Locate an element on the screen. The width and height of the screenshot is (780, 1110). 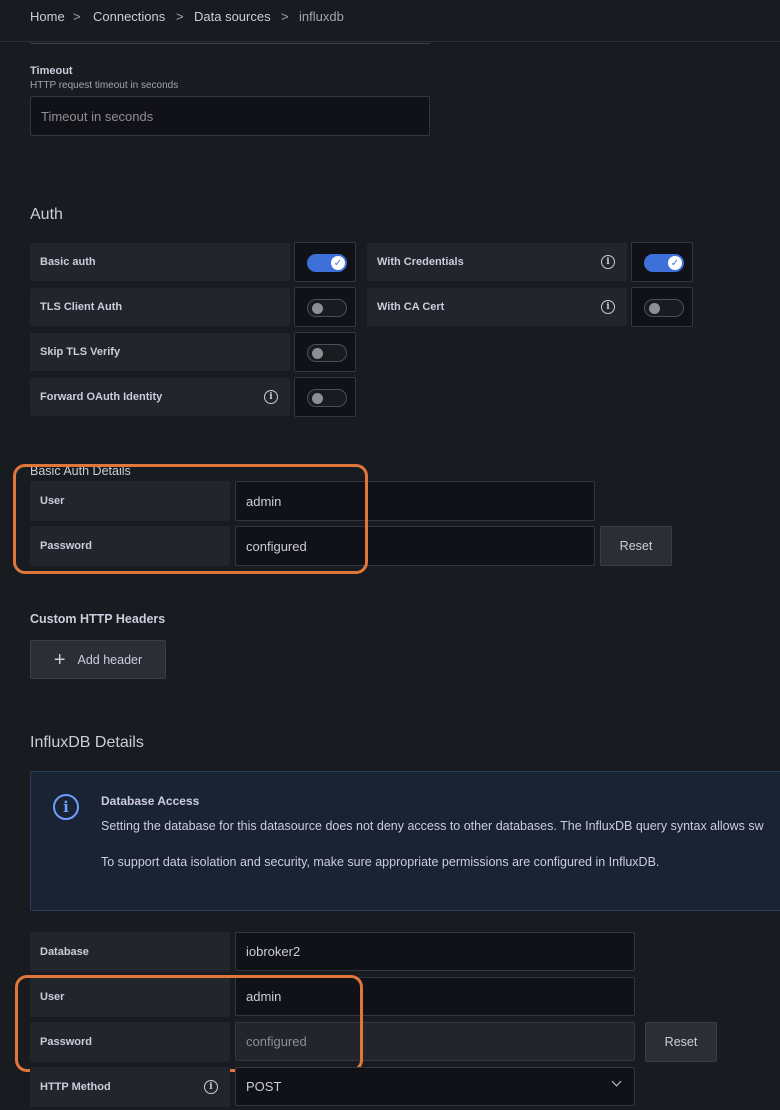
plus-icon: + is located at coordinates (59, 659).